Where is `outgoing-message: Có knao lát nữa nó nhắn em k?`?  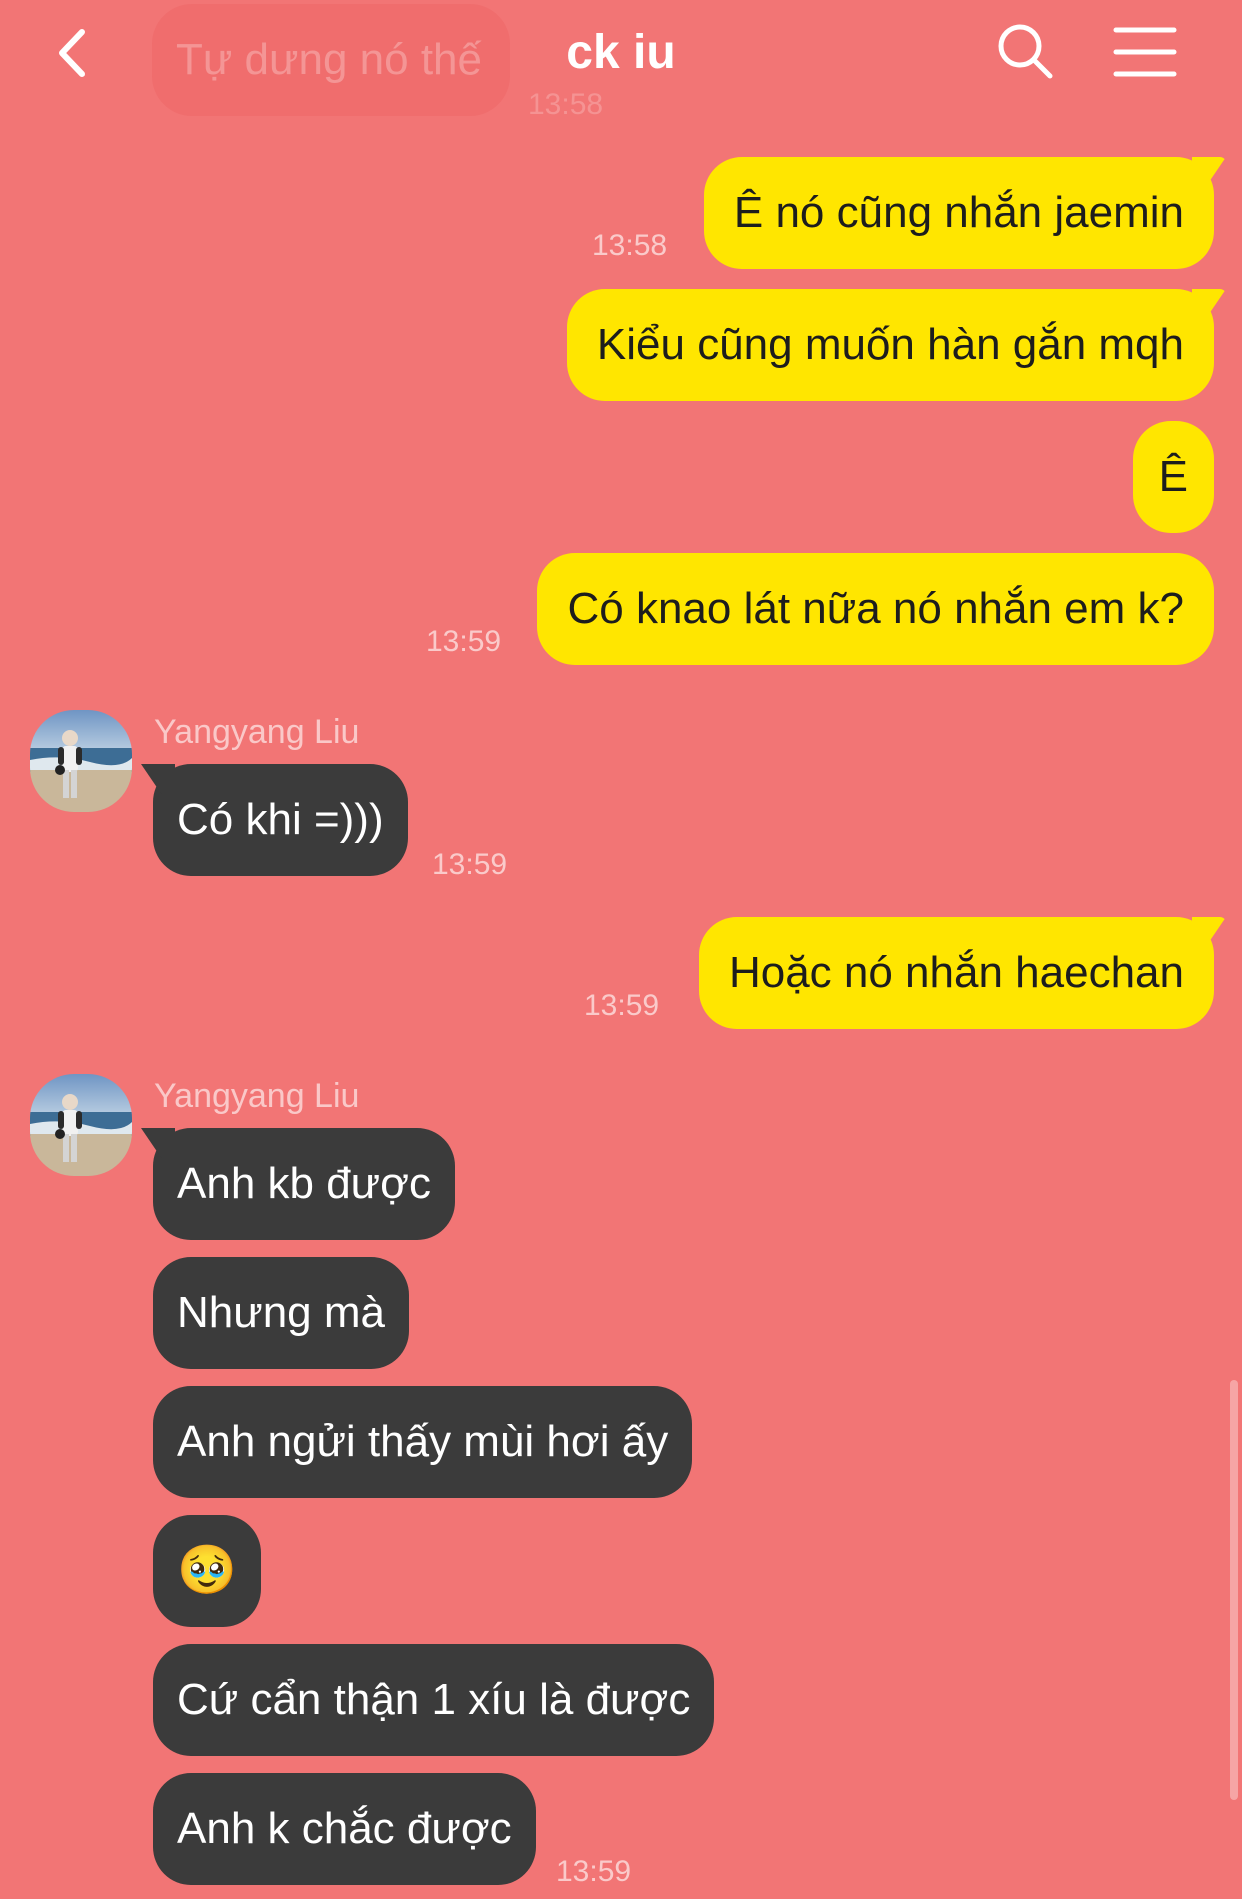
outgoing-message: Có knao lát nữa nó nhắn em k? is located at coordinates (875, 609).